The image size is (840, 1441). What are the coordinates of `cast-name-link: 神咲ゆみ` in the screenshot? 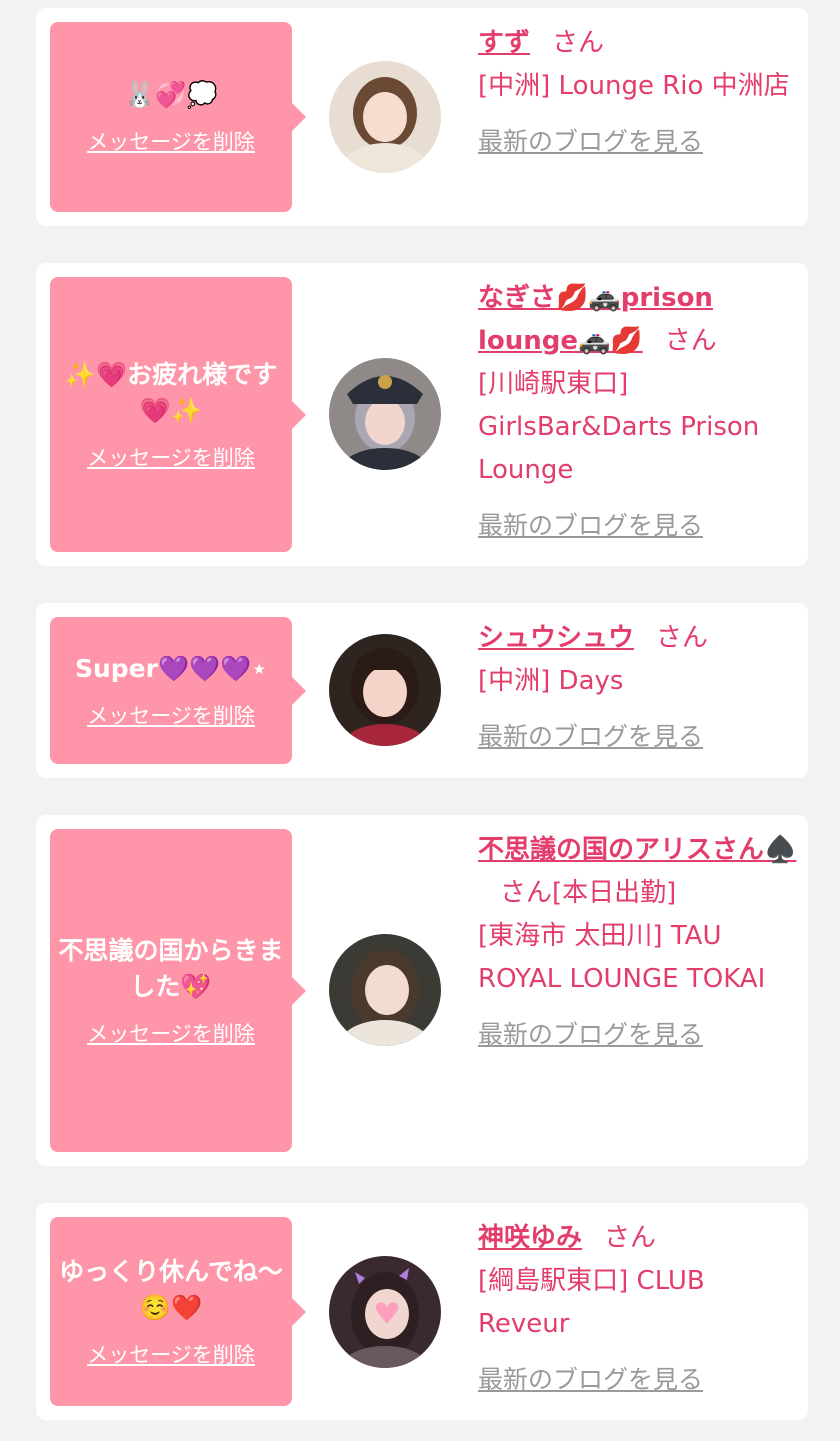 It's located at (530, 1238).